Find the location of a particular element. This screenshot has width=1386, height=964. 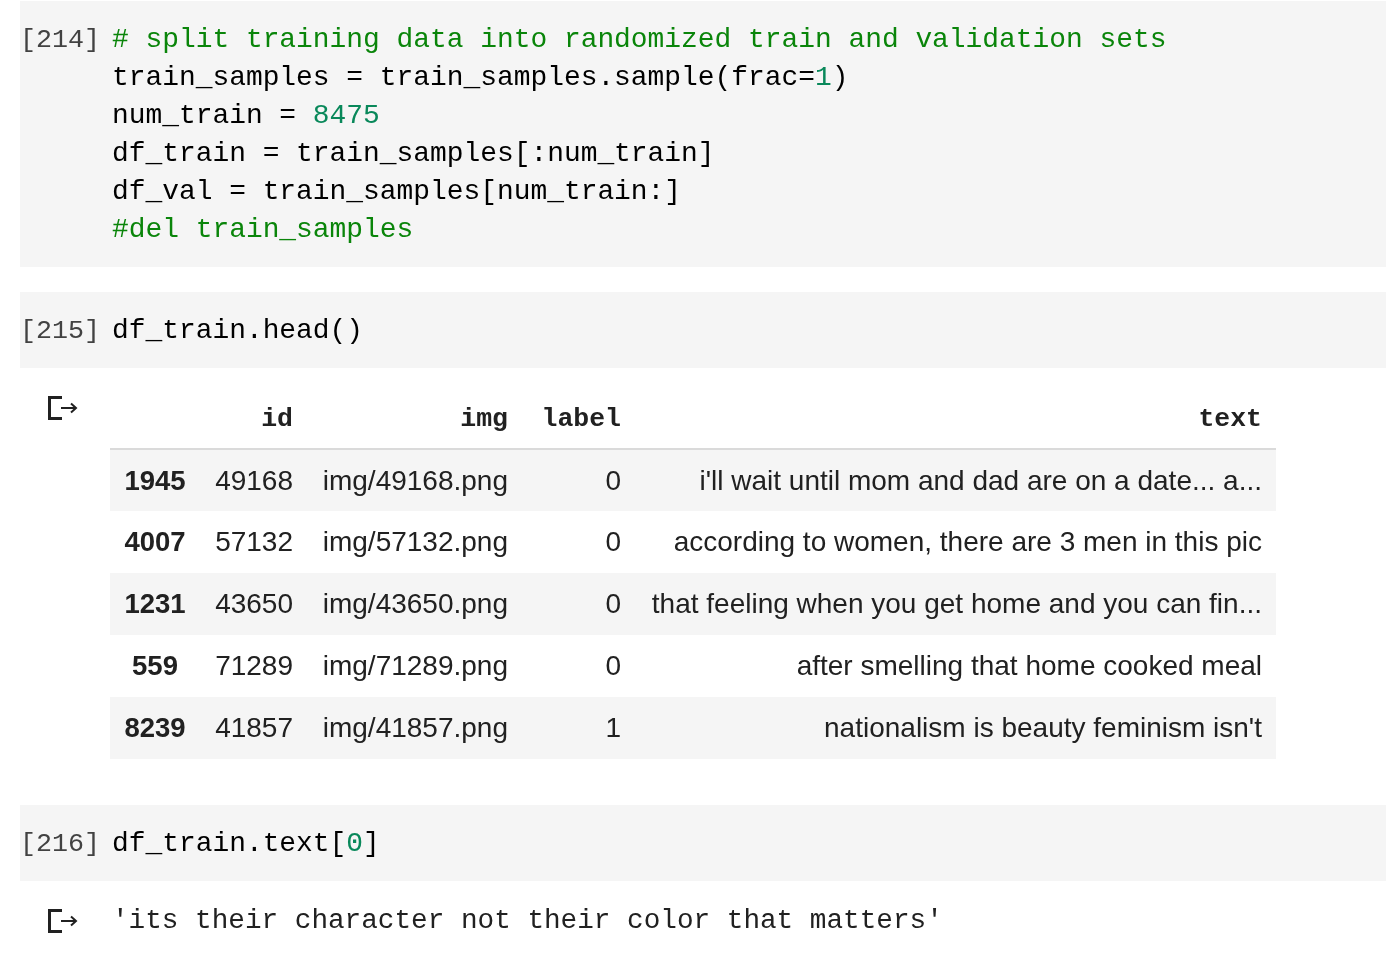

table-cell: img/57132.png is located at coordinates (414, 542).